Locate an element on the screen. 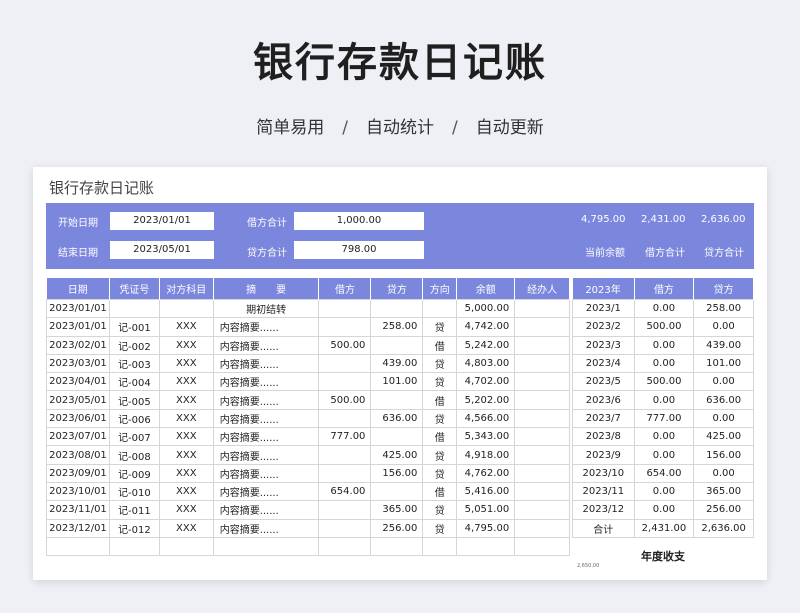 The width and height of the screenshot is (800, 613). table-cell: 记-007 is located at coordinates (134, 437).